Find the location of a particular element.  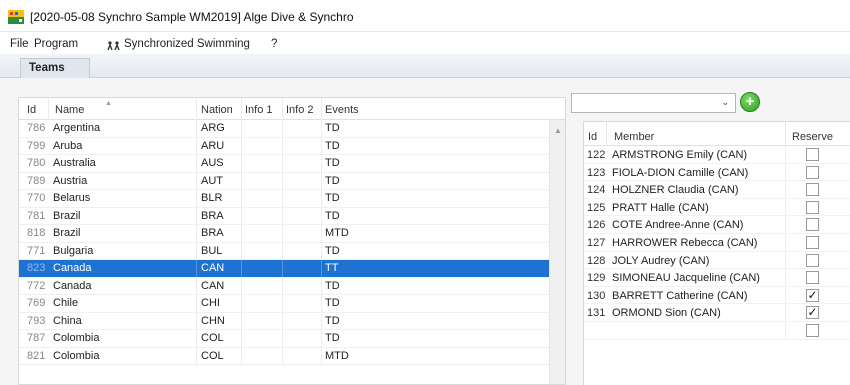

column-header-member: Member is located at coordinates (634, 137).